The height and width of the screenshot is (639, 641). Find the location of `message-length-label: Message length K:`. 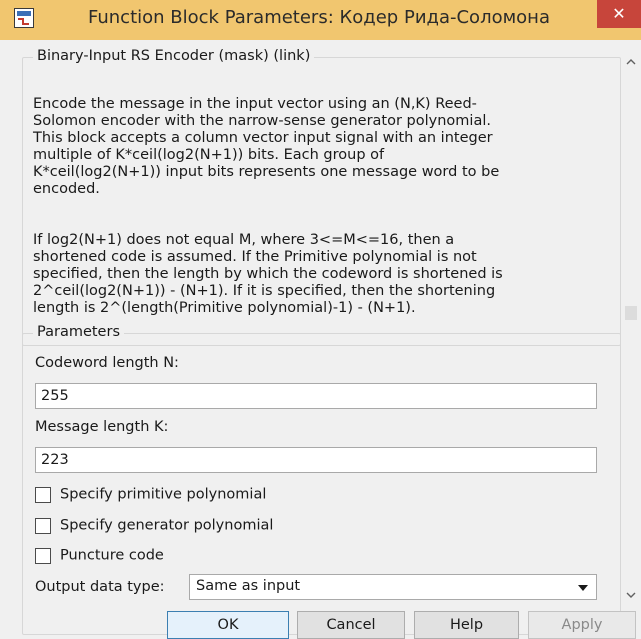

message-length-label: Message length K: is located at coordinates (102, 427).